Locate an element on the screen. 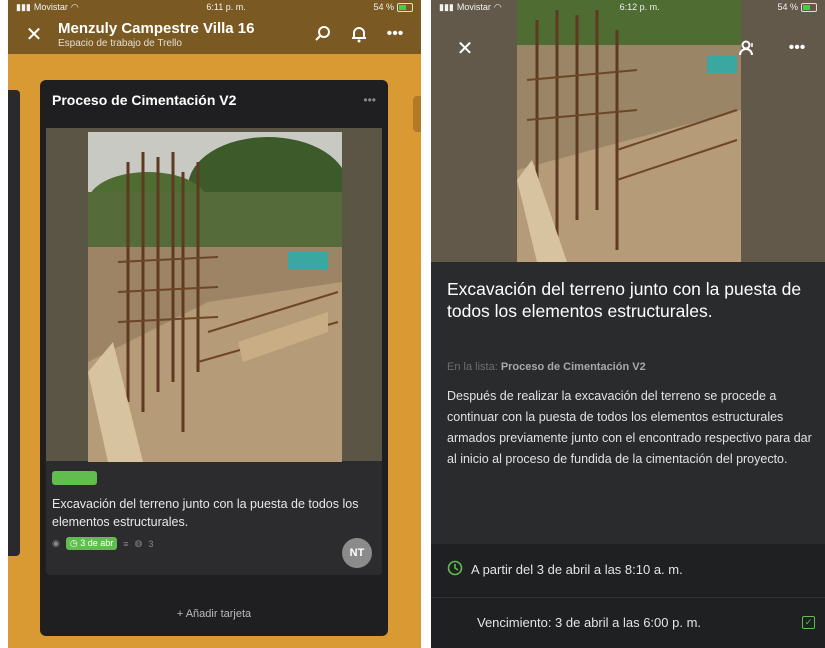  board-title: Menzuly Campestre Villa 16 is located at coordinates (156, 28).